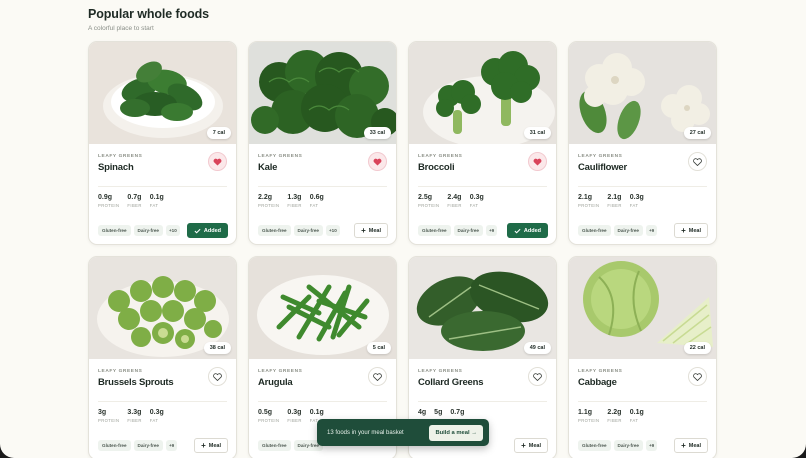 The width and height of the screenshot is (806, 458). I want to click on macro-value: 4g, so click(422, 412).